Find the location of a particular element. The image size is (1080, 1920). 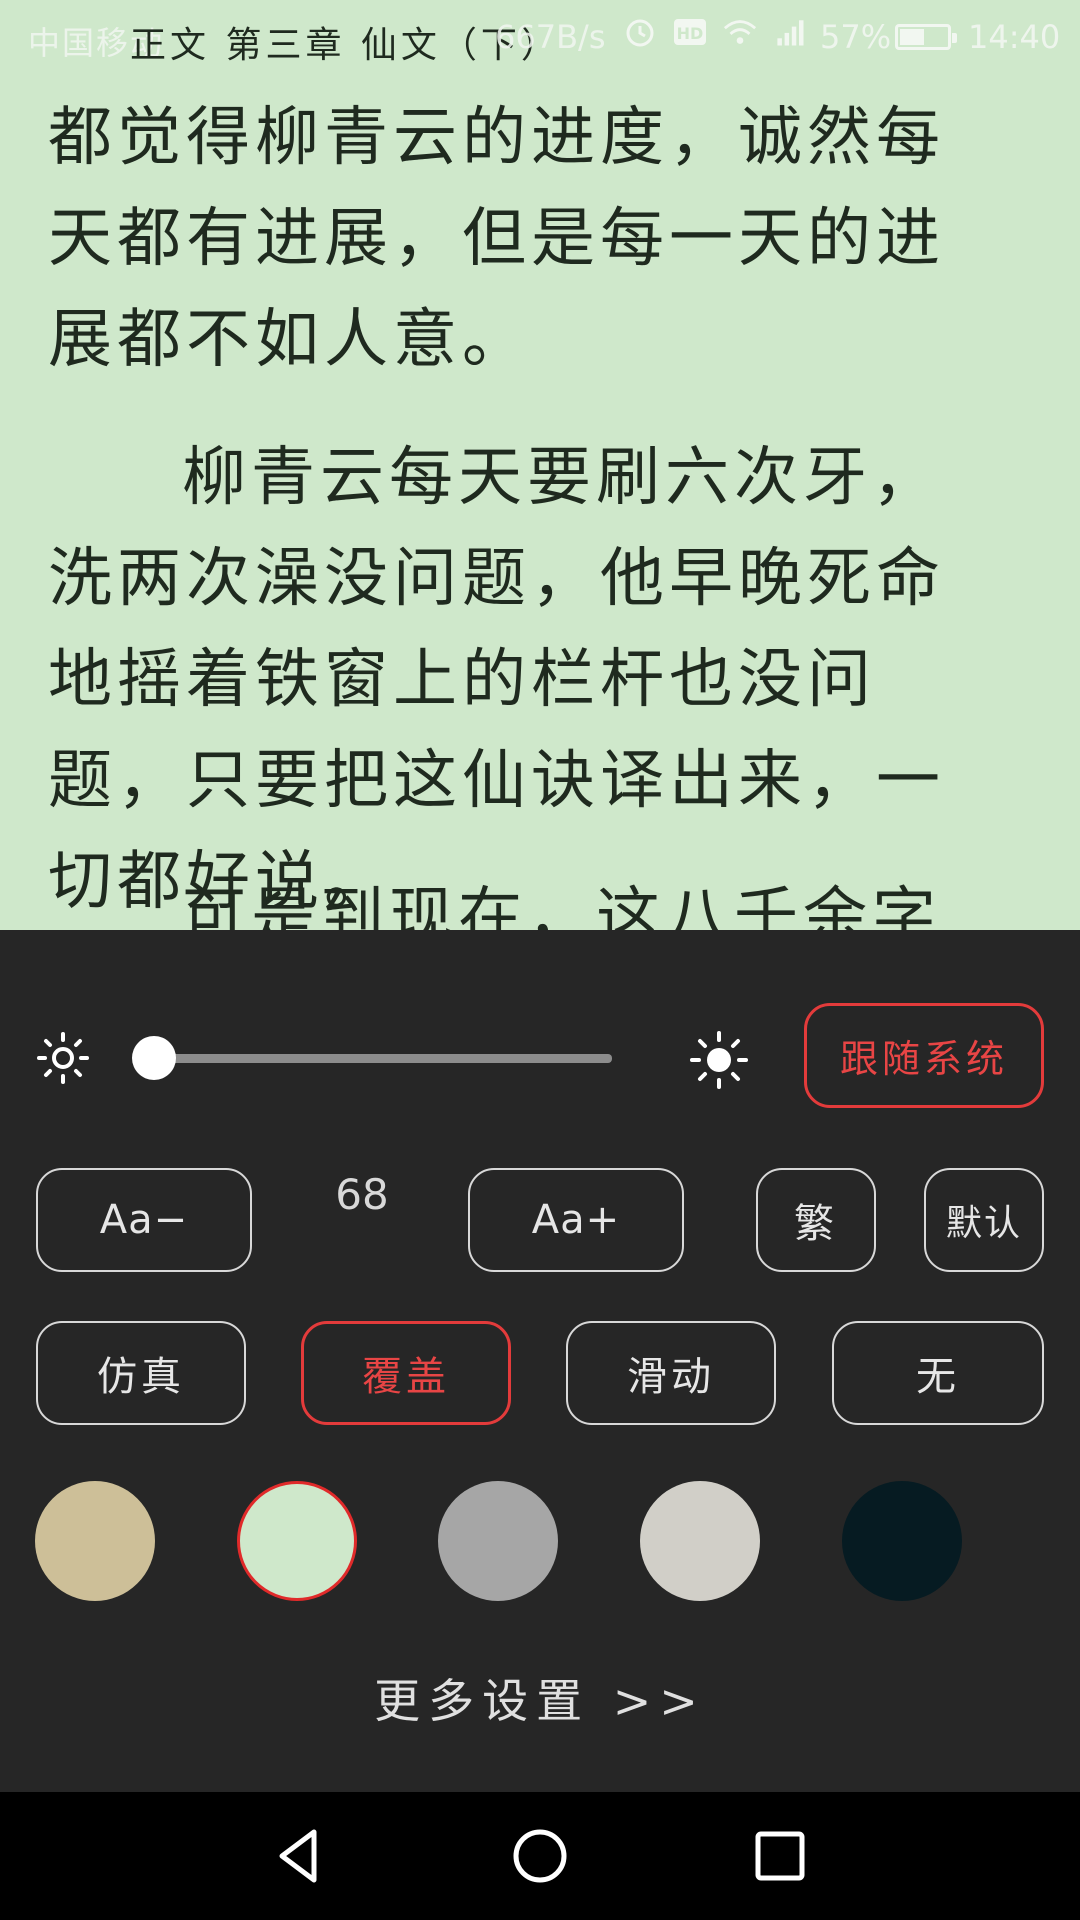

page-turn-cover-button: 覆盖 is located at coordinates (406, 1373).